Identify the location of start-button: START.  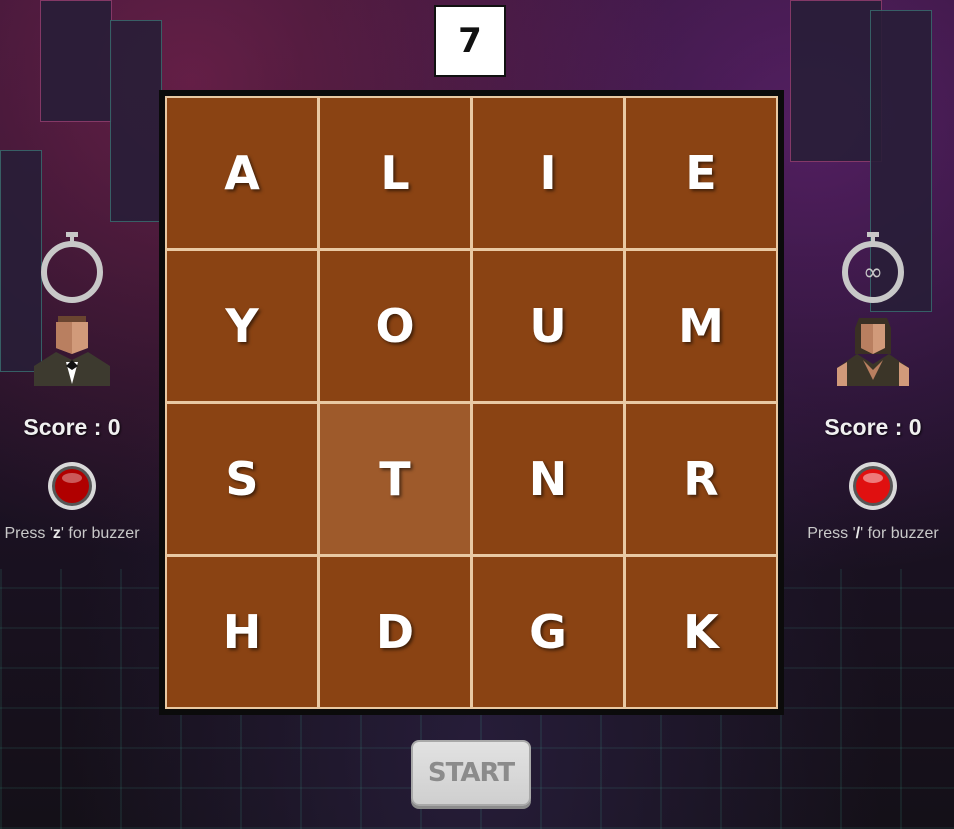
(471, 773).